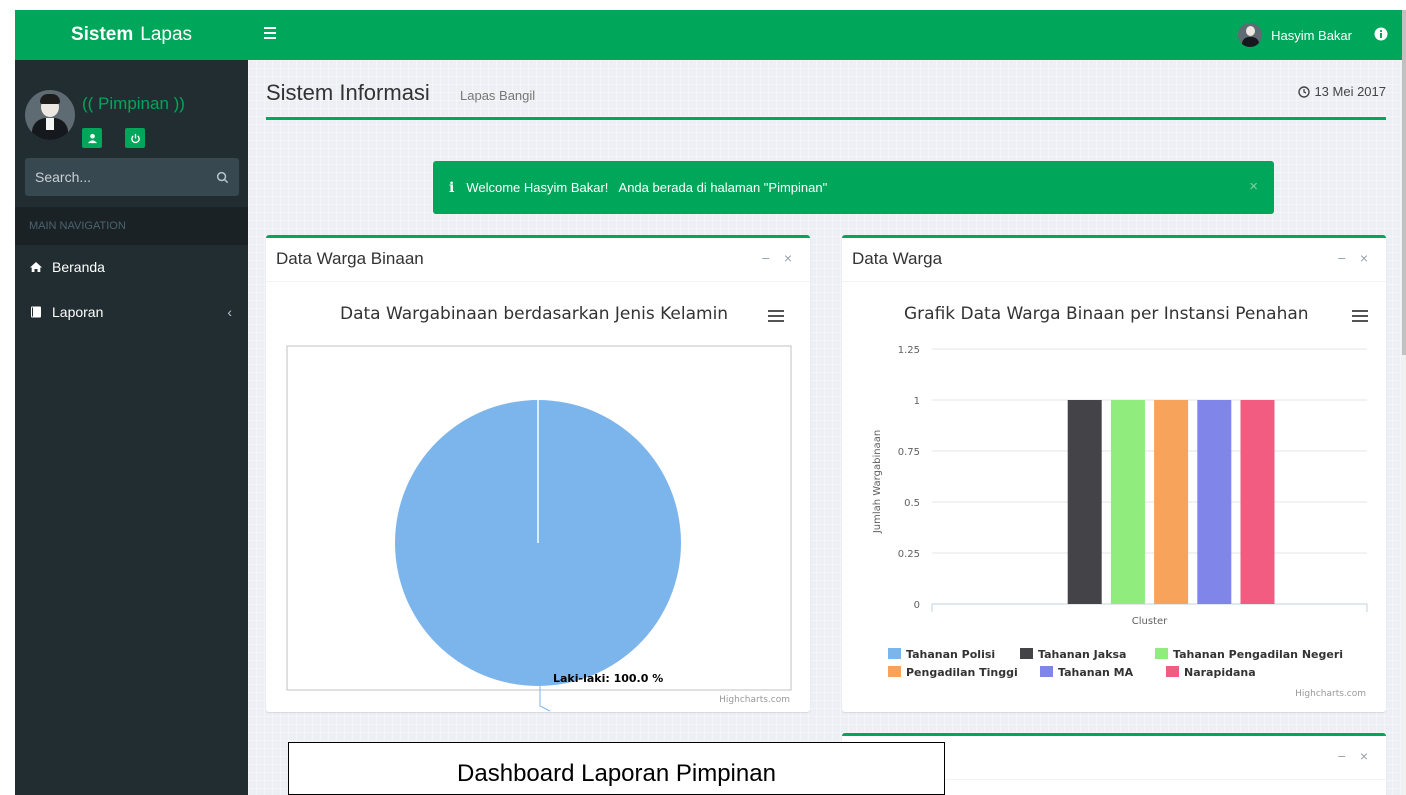  Describe the element at coordinates (1350, 91) in the screenshot. I see `date-text: 13 Mei 2017` at that location.